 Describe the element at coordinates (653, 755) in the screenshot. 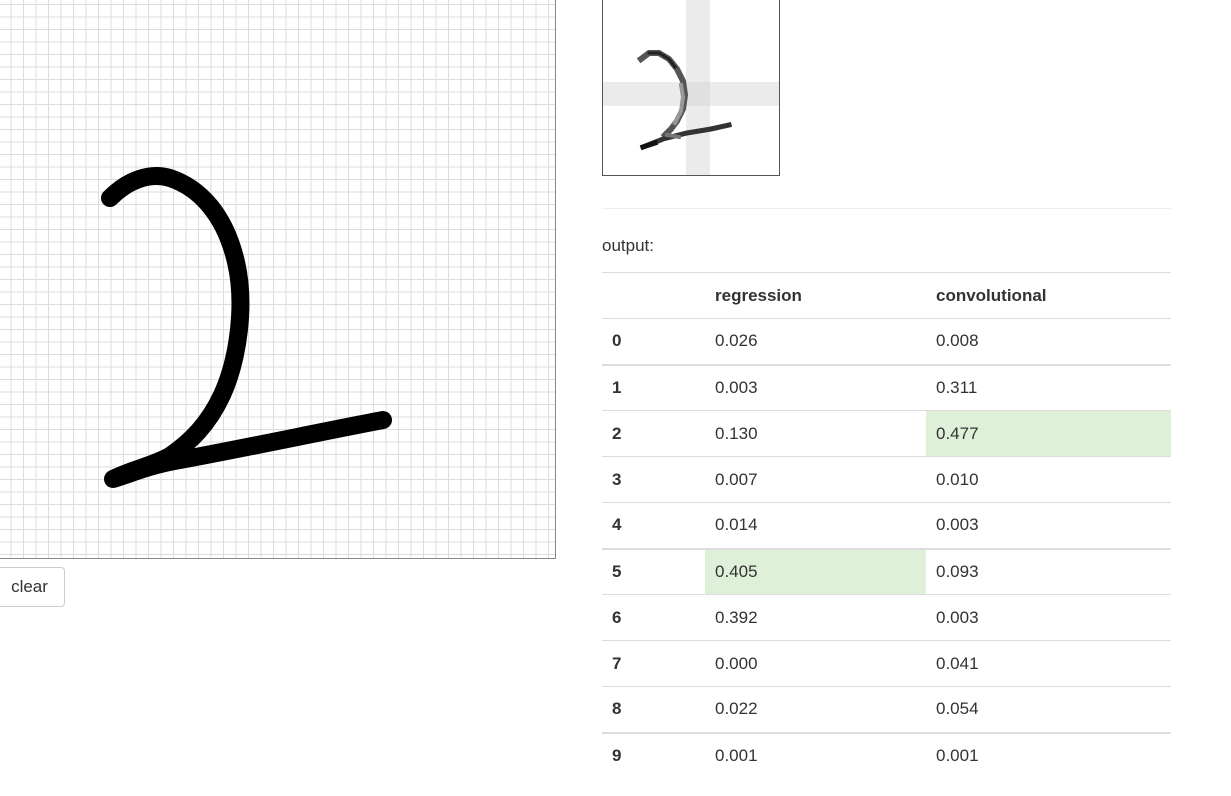

I see `digit-label: 9` at that location.